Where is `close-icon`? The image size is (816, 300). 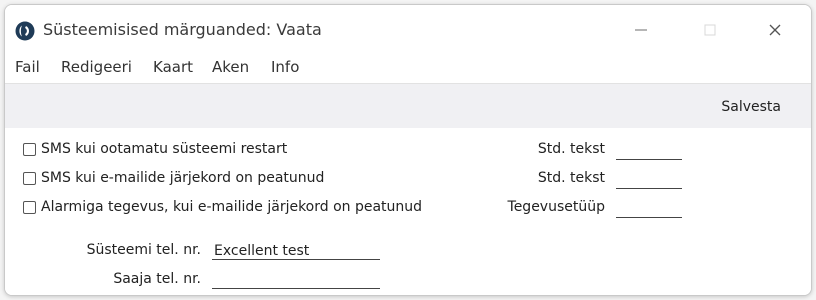 close-icon is located at coordinates (775, 30).